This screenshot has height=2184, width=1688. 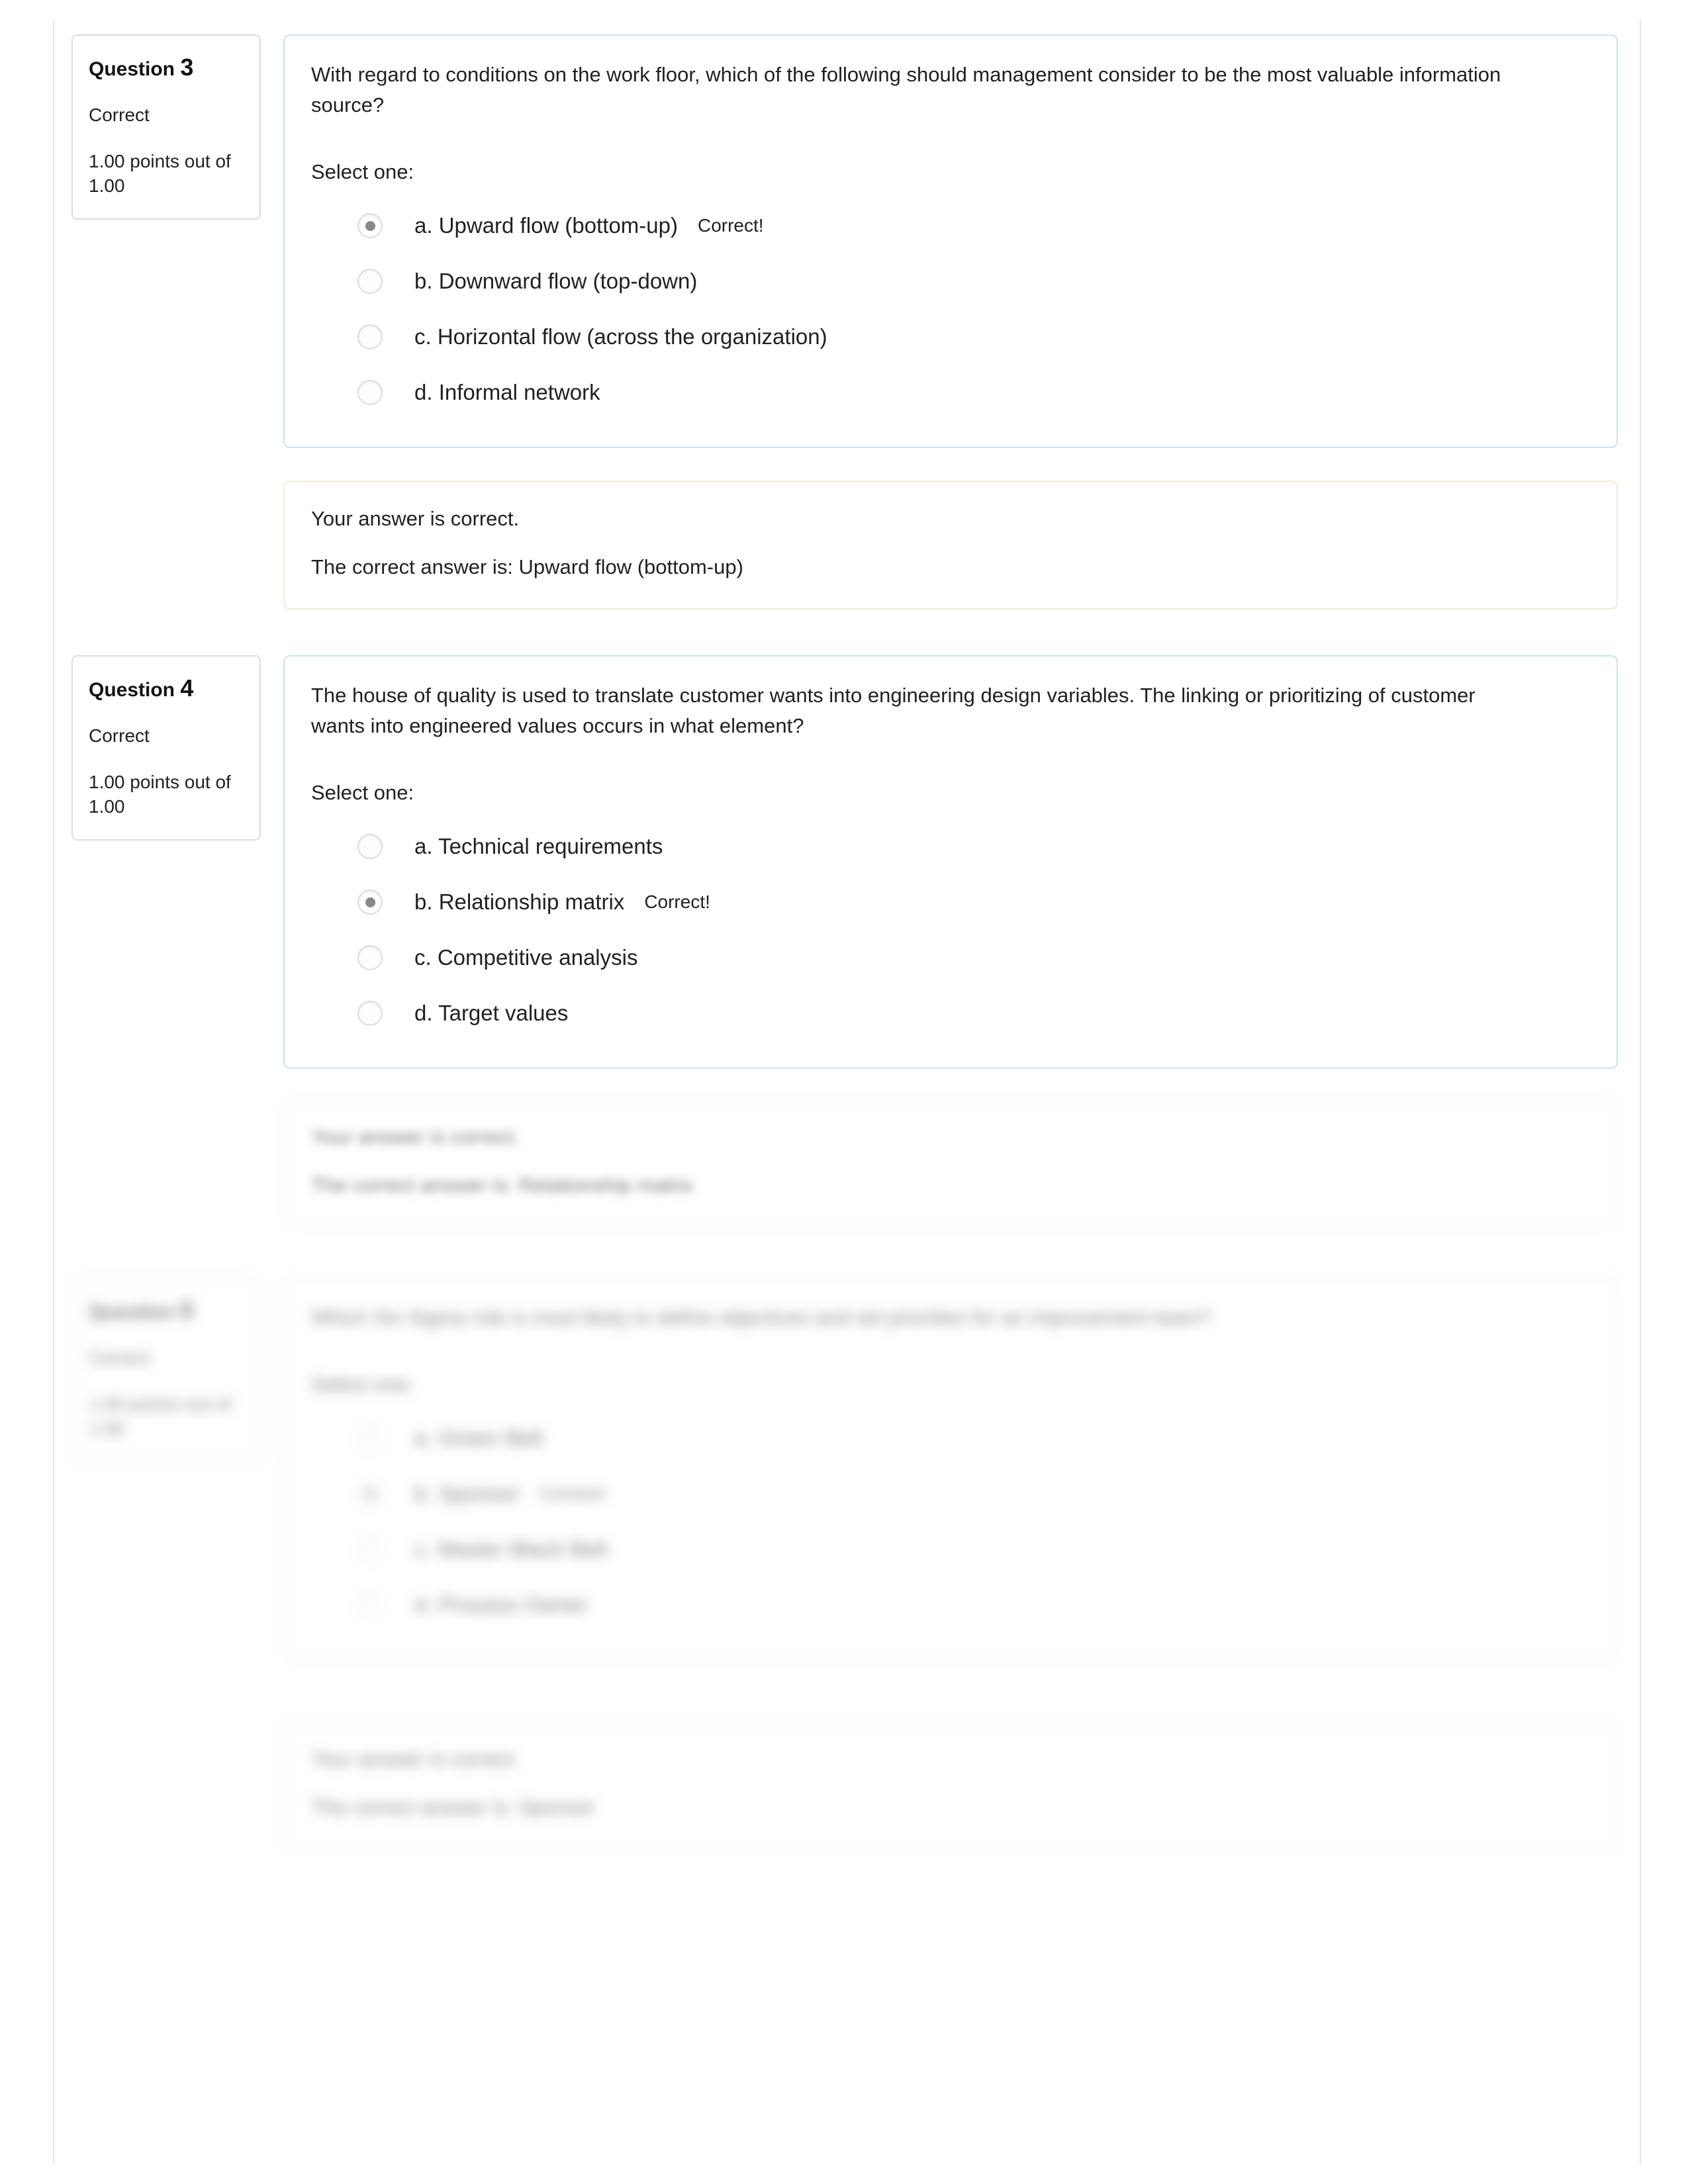 I want to click on question-info-word-4: Question, so click(x=132, y=690).